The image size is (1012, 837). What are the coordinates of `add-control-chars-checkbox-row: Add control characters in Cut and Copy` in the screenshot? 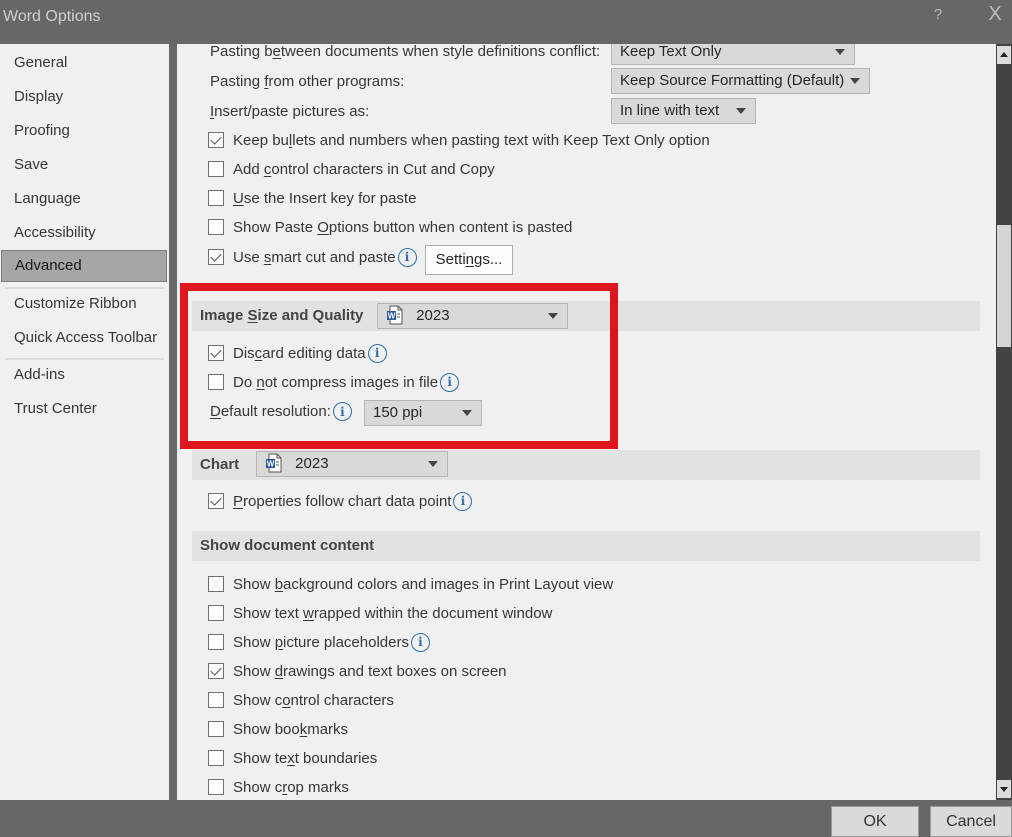 It's located at (351, 169).